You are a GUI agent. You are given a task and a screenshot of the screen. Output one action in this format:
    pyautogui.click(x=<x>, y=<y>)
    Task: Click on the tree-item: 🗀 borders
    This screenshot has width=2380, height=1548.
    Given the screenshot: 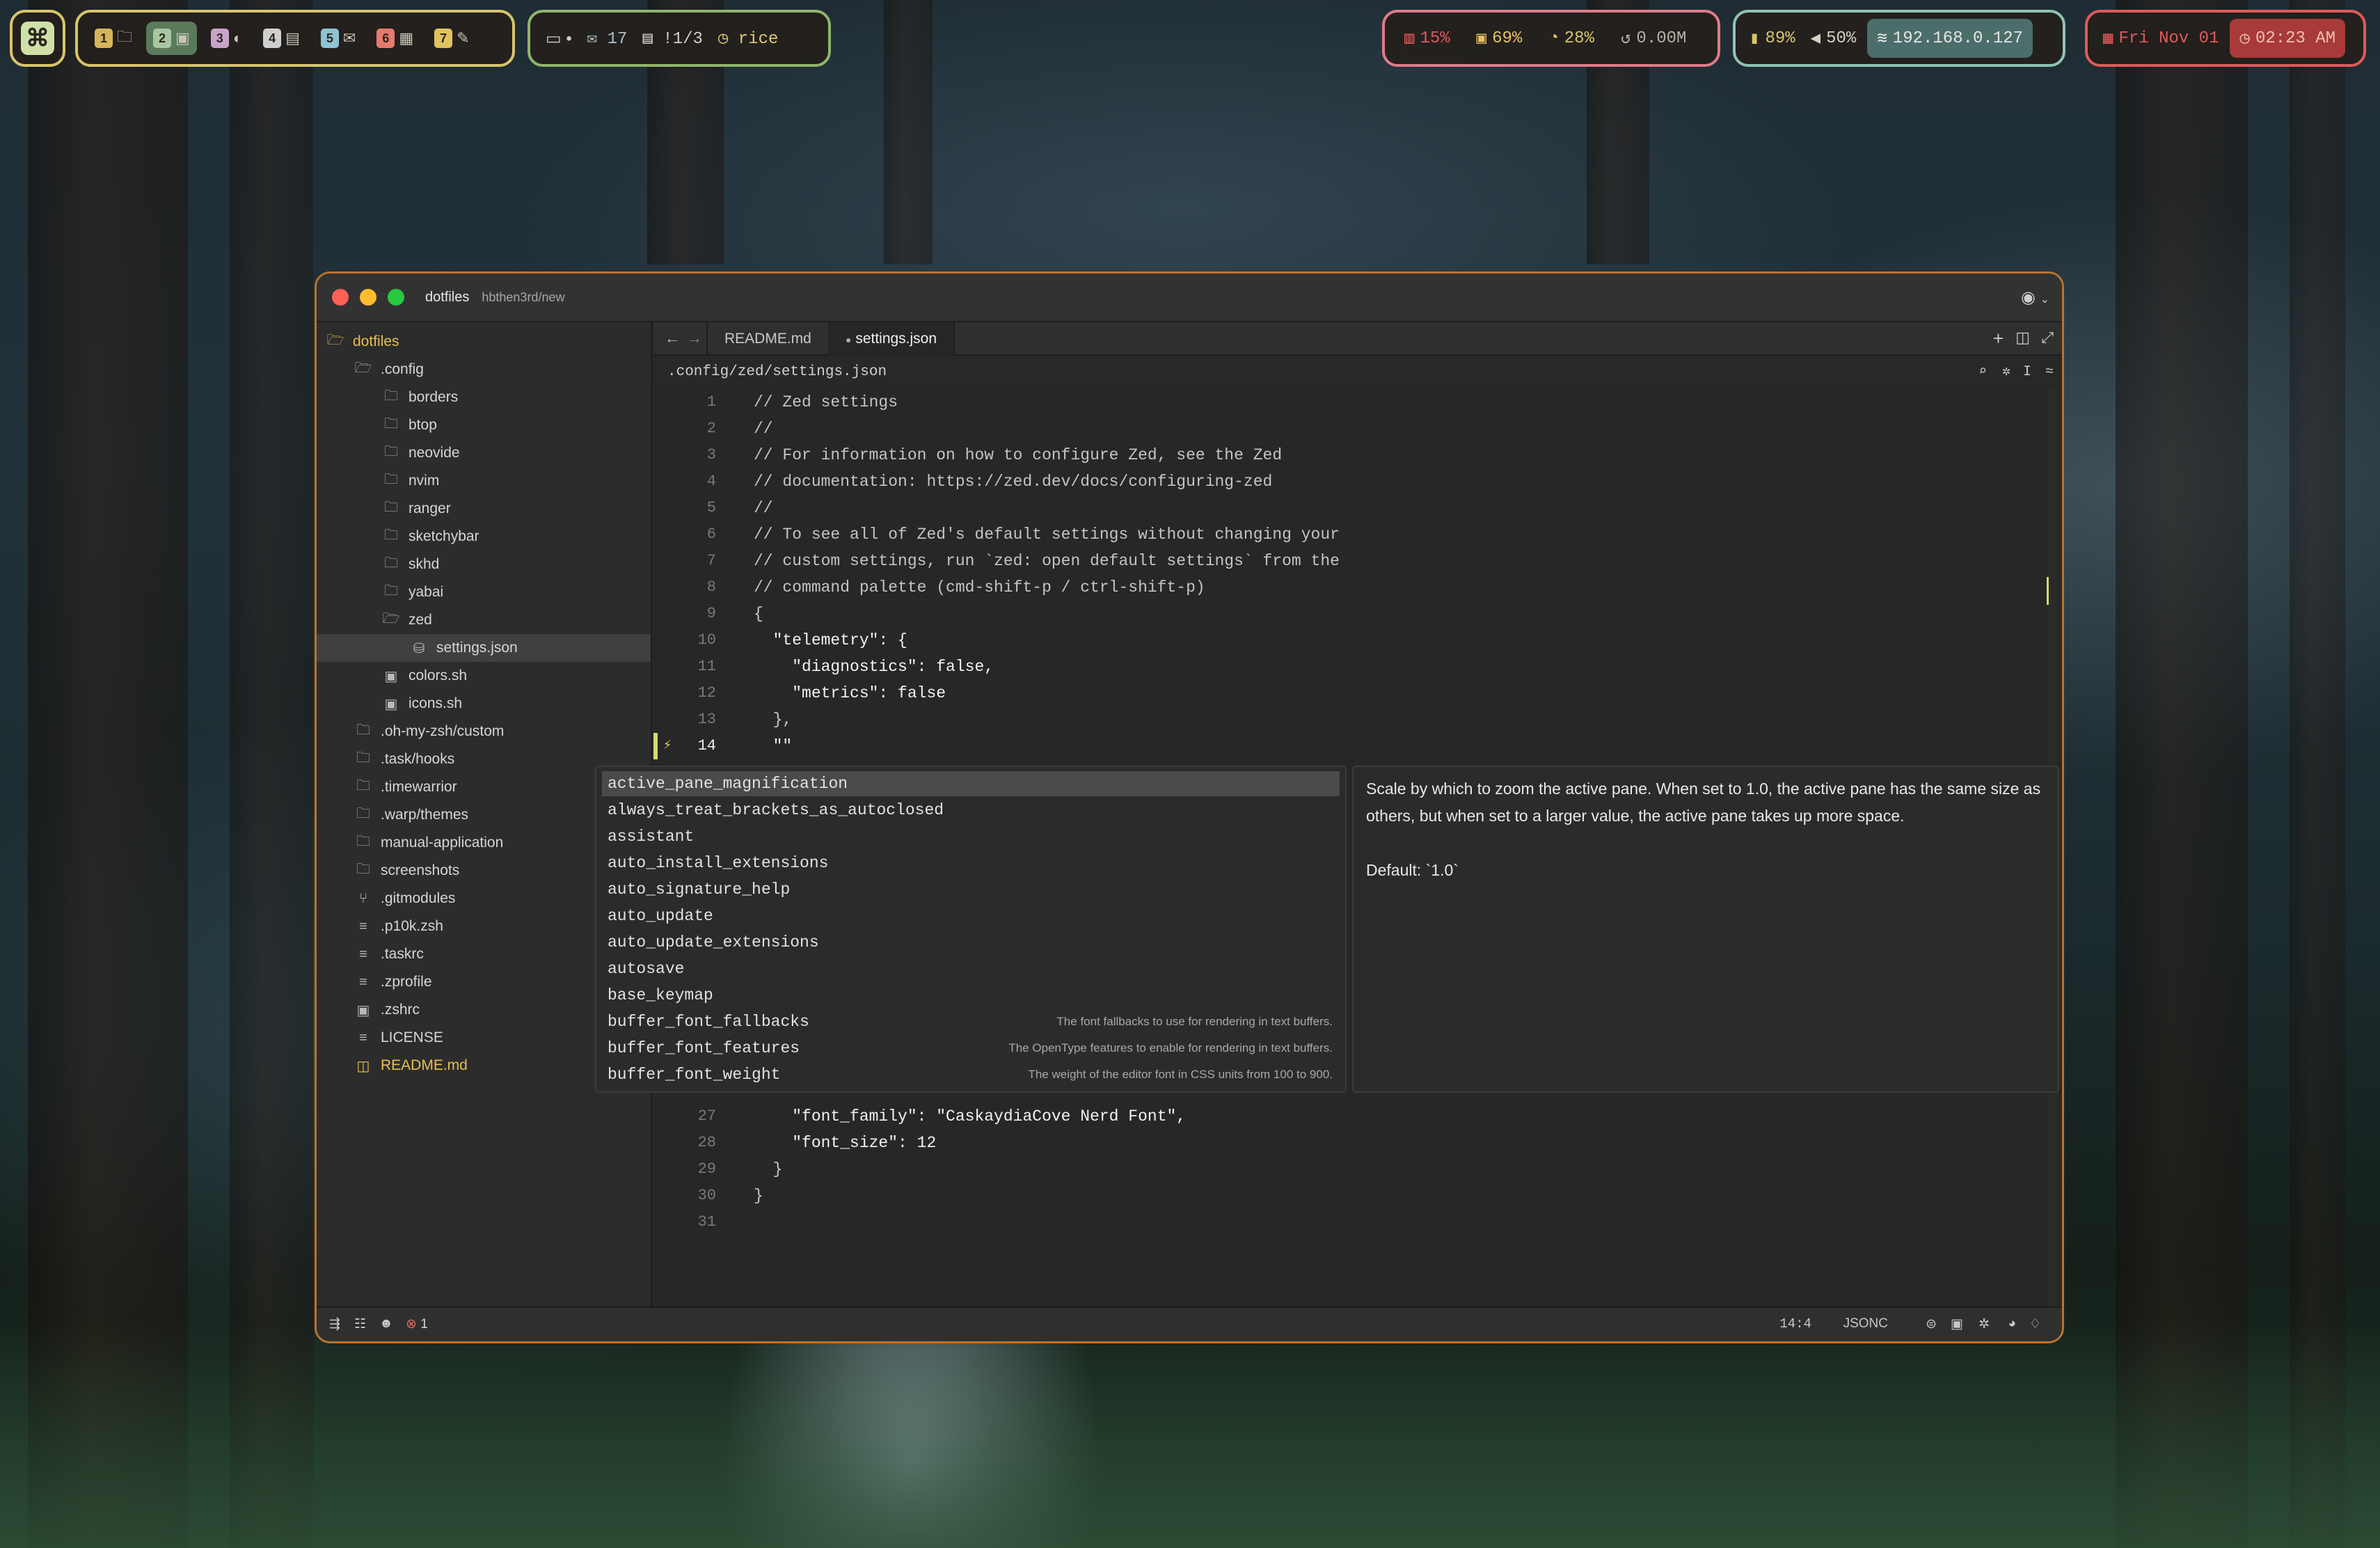 What is the action you would take?
    pyautogui.click(x=484, y=397)
    